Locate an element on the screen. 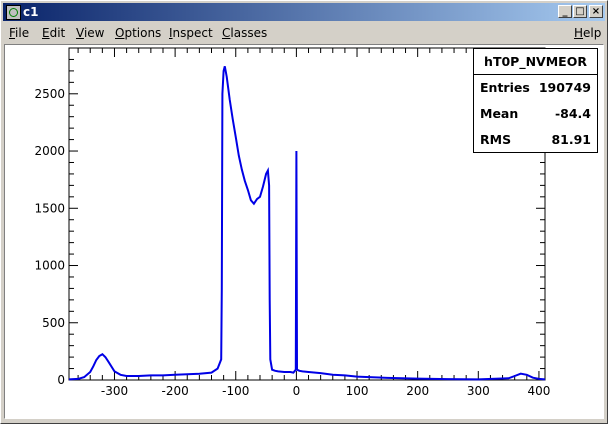 This screenshot has height=424, width=608. menu-edit: Edit is located at coordinates (53, 33).